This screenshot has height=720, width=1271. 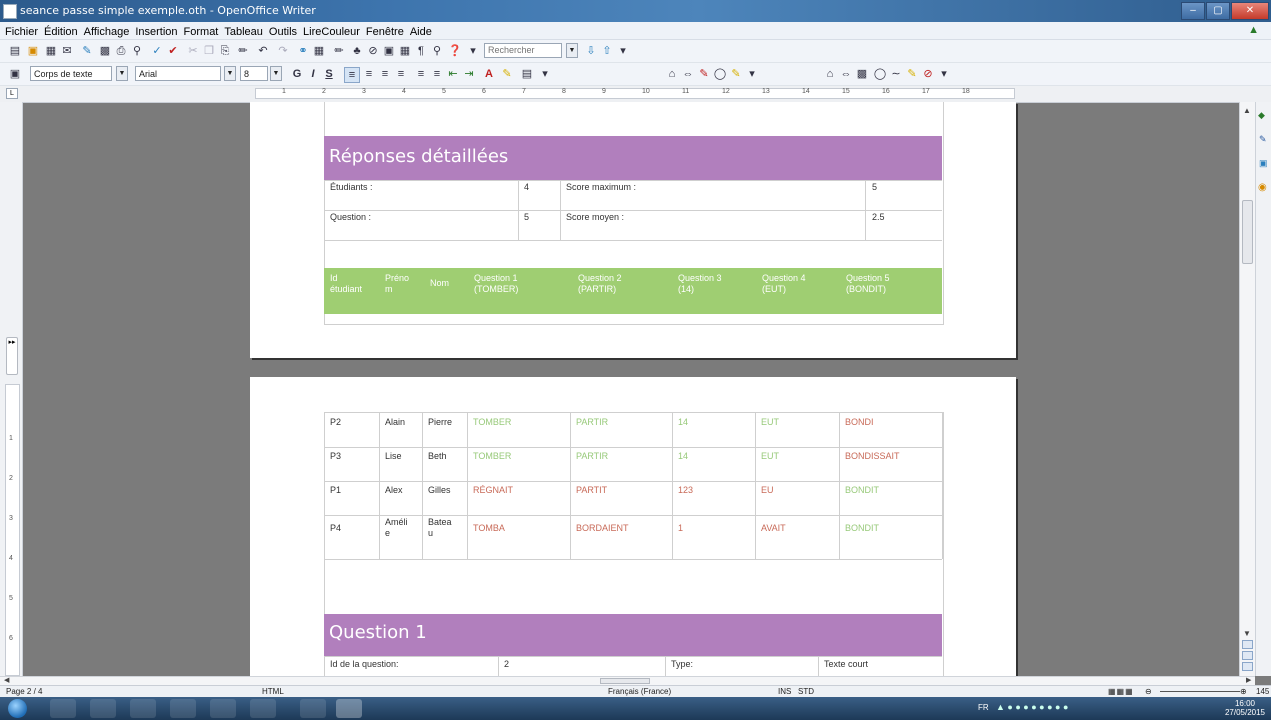 I want to click on autospell-icon: ✔, so click(x=173, y=51).